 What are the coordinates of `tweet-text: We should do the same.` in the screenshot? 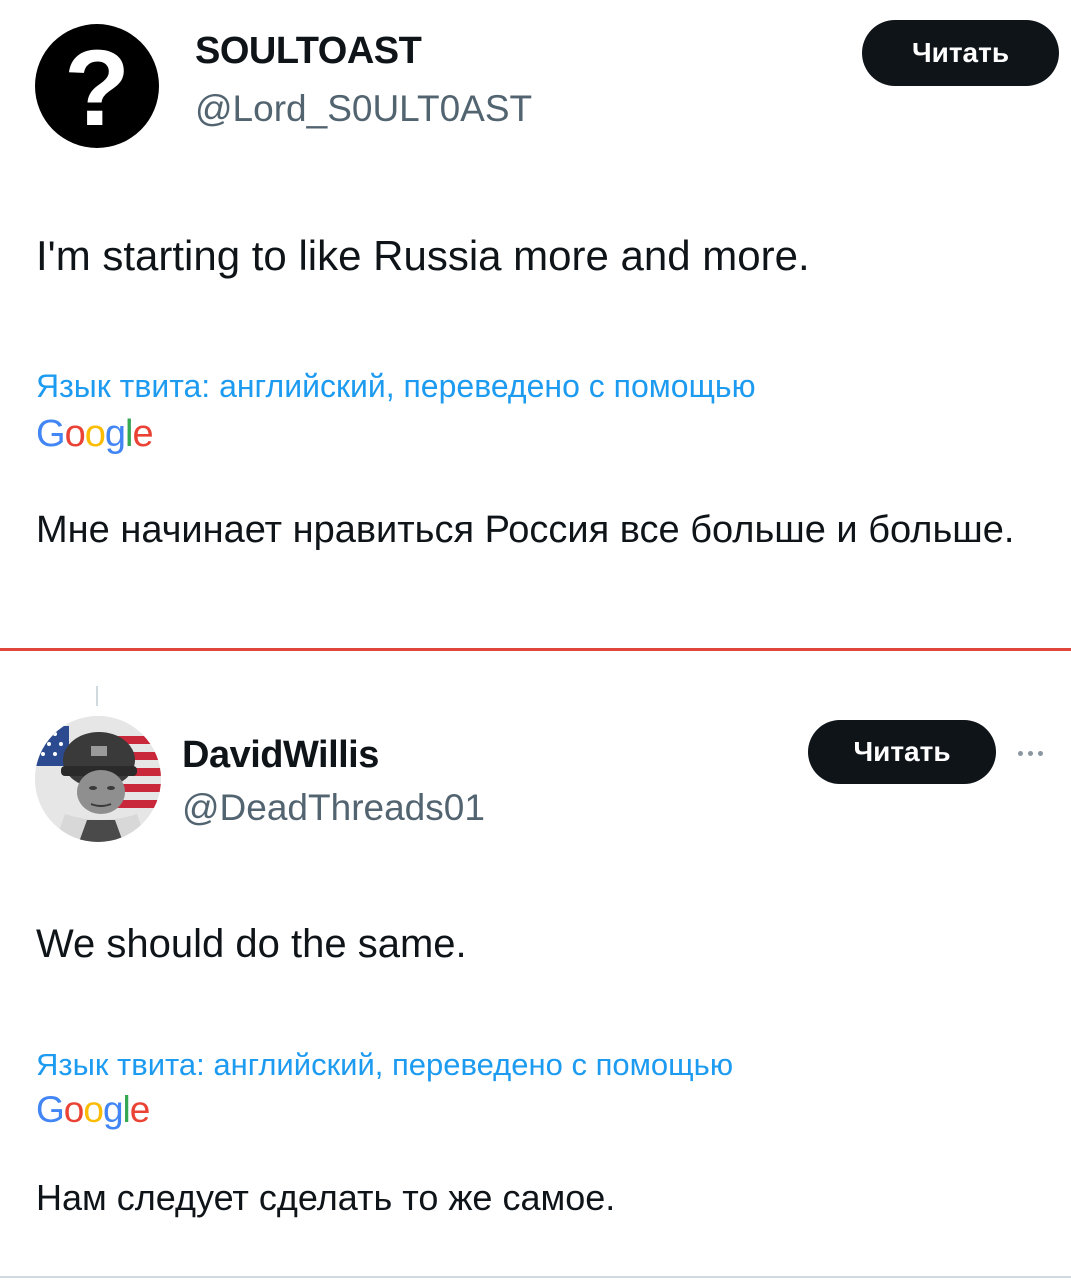 It's located at (251, 944).